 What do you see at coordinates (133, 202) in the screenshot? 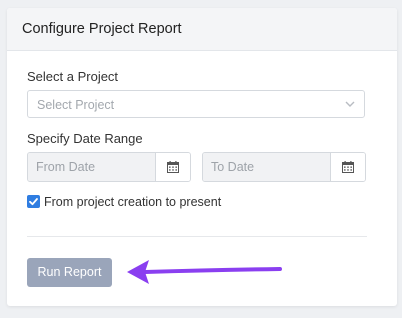
I see `creation-to-present-label: From project creation to present` at bounding box center [133, 202].